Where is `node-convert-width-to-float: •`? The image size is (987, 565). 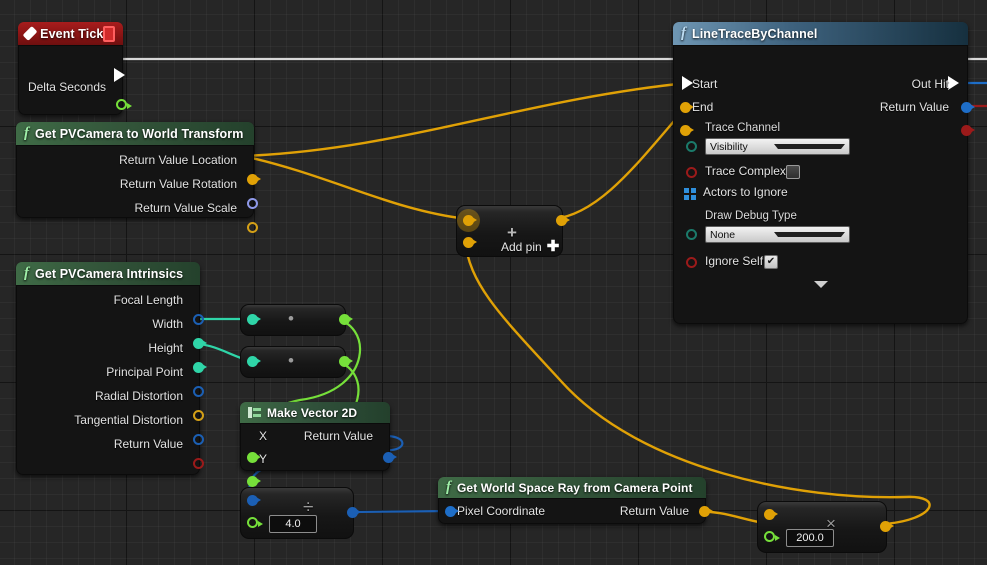
node-convert-width-to-float: • is located at coordinates (296, 320).